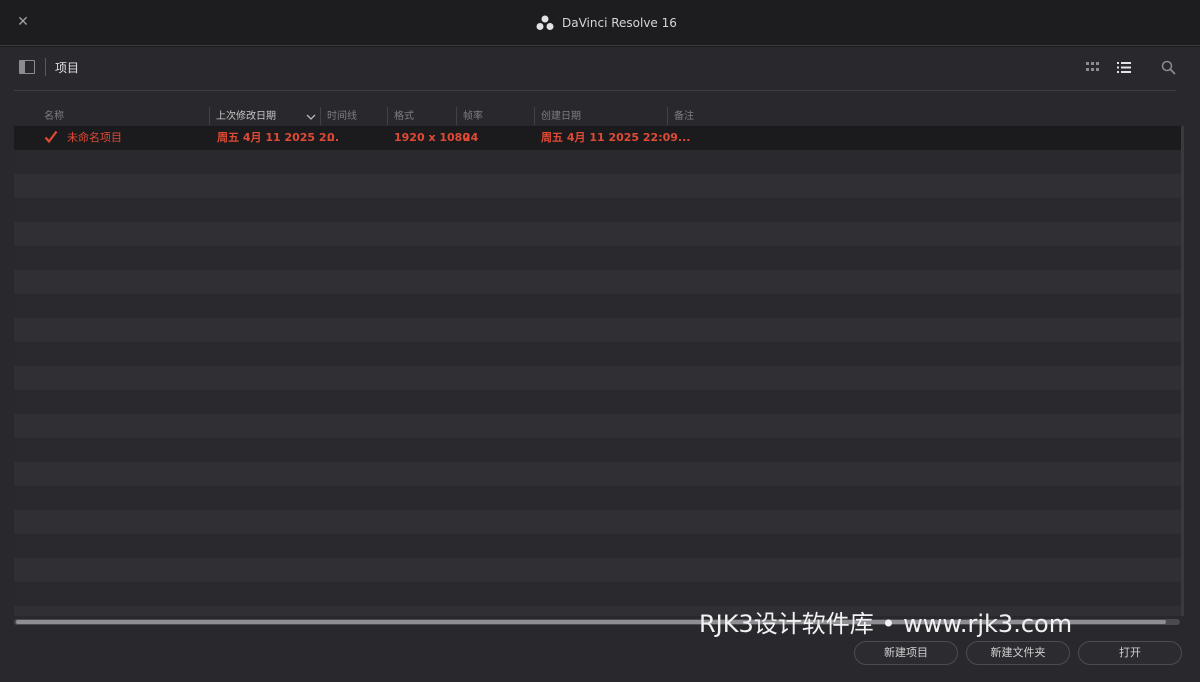 Image resolution: width=1200 pixels, height=682 pixels. I want to click on open-button: 打开, so click(1130, 653).